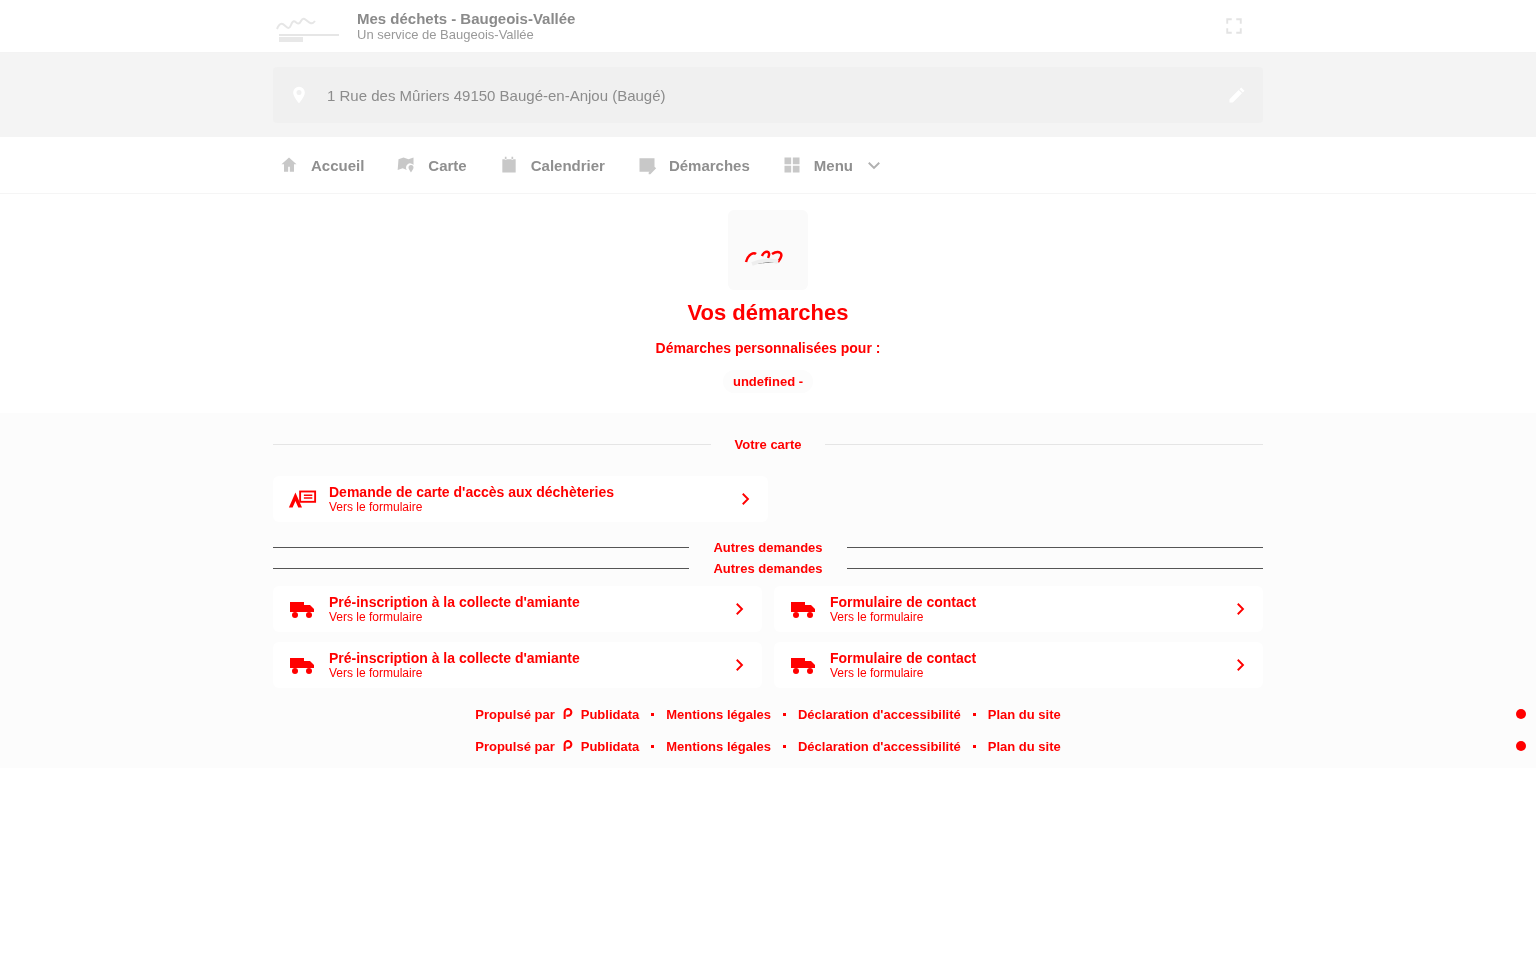 The height and width of the screenshot is (960, 1536). What do you see at coordinates (768, 313) in the screenshot?
I see `page-title: Vos démarches` at bounding box center [768, 313].